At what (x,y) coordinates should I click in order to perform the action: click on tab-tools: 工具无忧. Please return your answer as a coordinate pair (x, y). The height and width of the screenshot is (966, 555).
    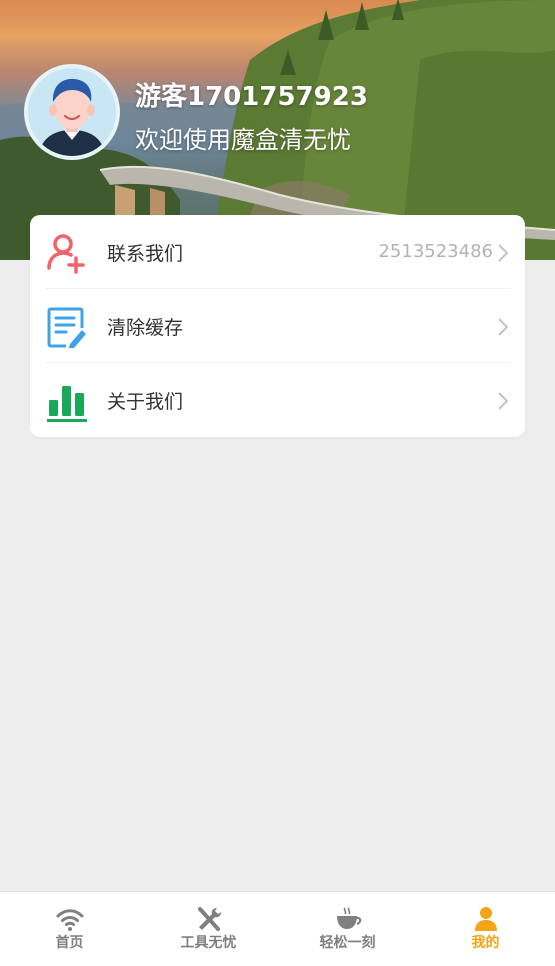
    Looking at the image, I should click on (208, 929).